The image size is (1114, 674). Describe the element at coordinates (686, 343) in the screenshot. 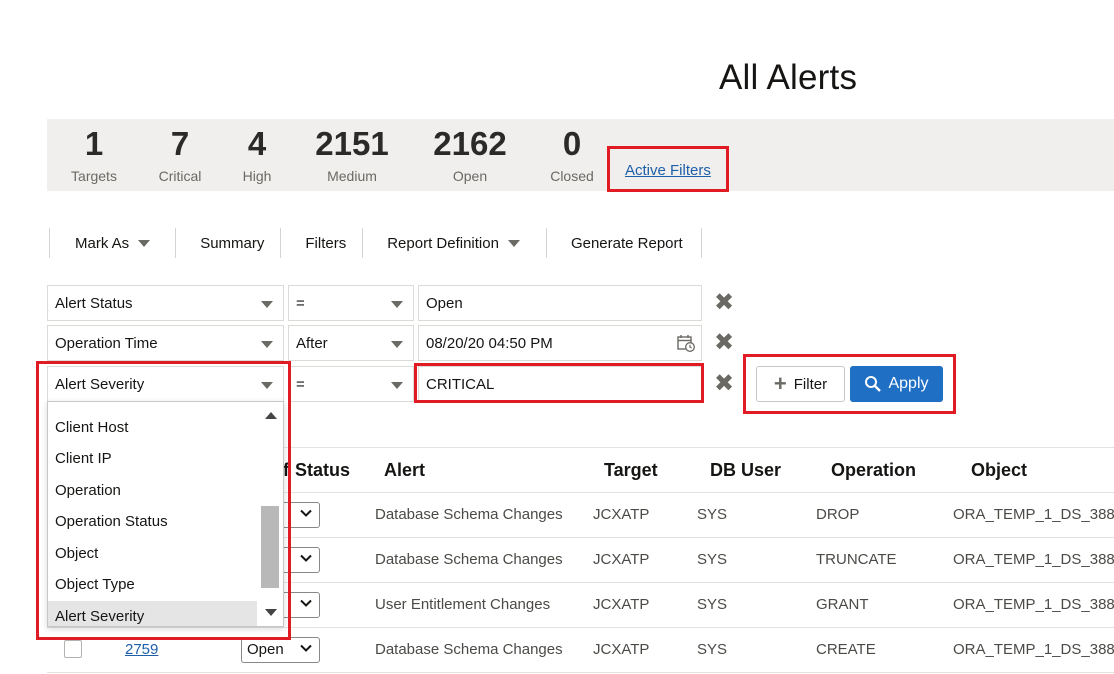

I see `calendar-icon` at that location.